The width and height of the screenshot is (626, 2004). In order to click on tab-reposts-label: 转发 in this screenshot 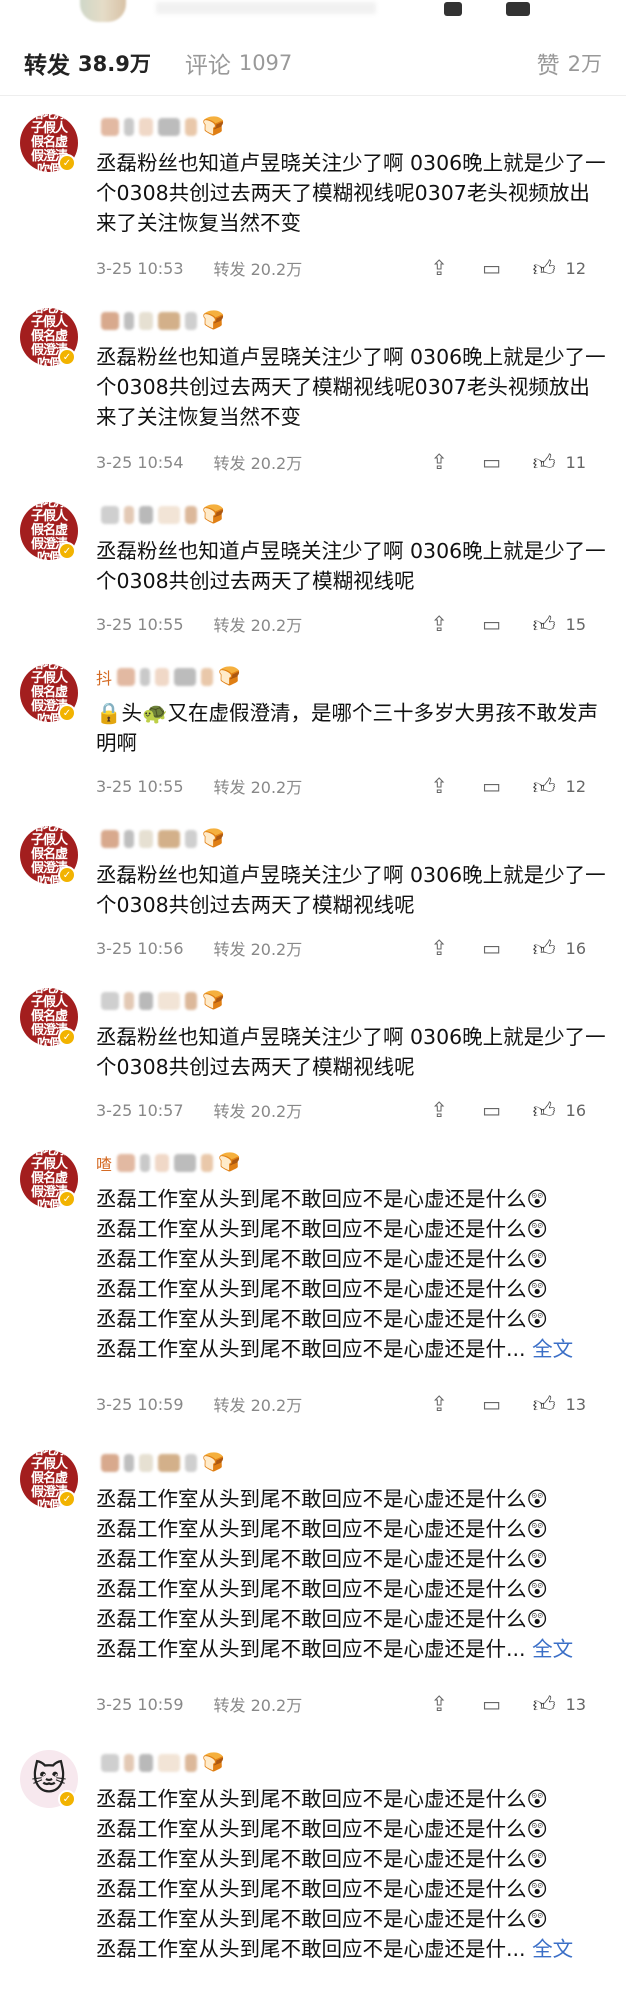, I will do `click(47, 65)`.